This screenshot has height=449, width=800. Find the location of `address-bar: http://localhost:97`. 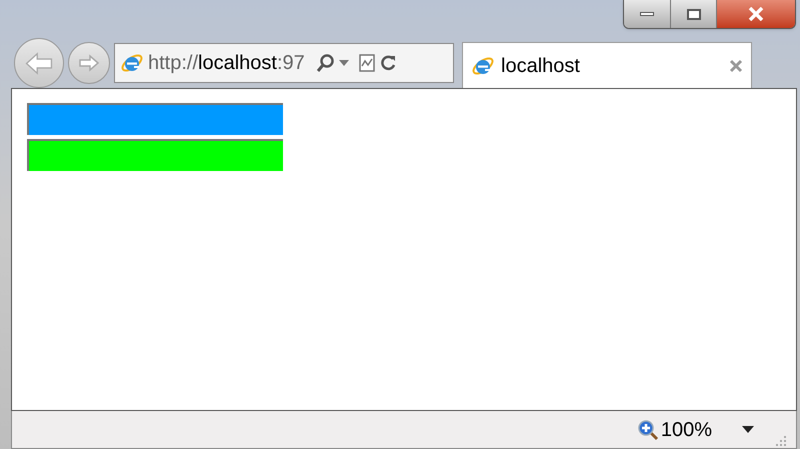

address-bar: http://localhost:97 is located at coordinates (284, 63).